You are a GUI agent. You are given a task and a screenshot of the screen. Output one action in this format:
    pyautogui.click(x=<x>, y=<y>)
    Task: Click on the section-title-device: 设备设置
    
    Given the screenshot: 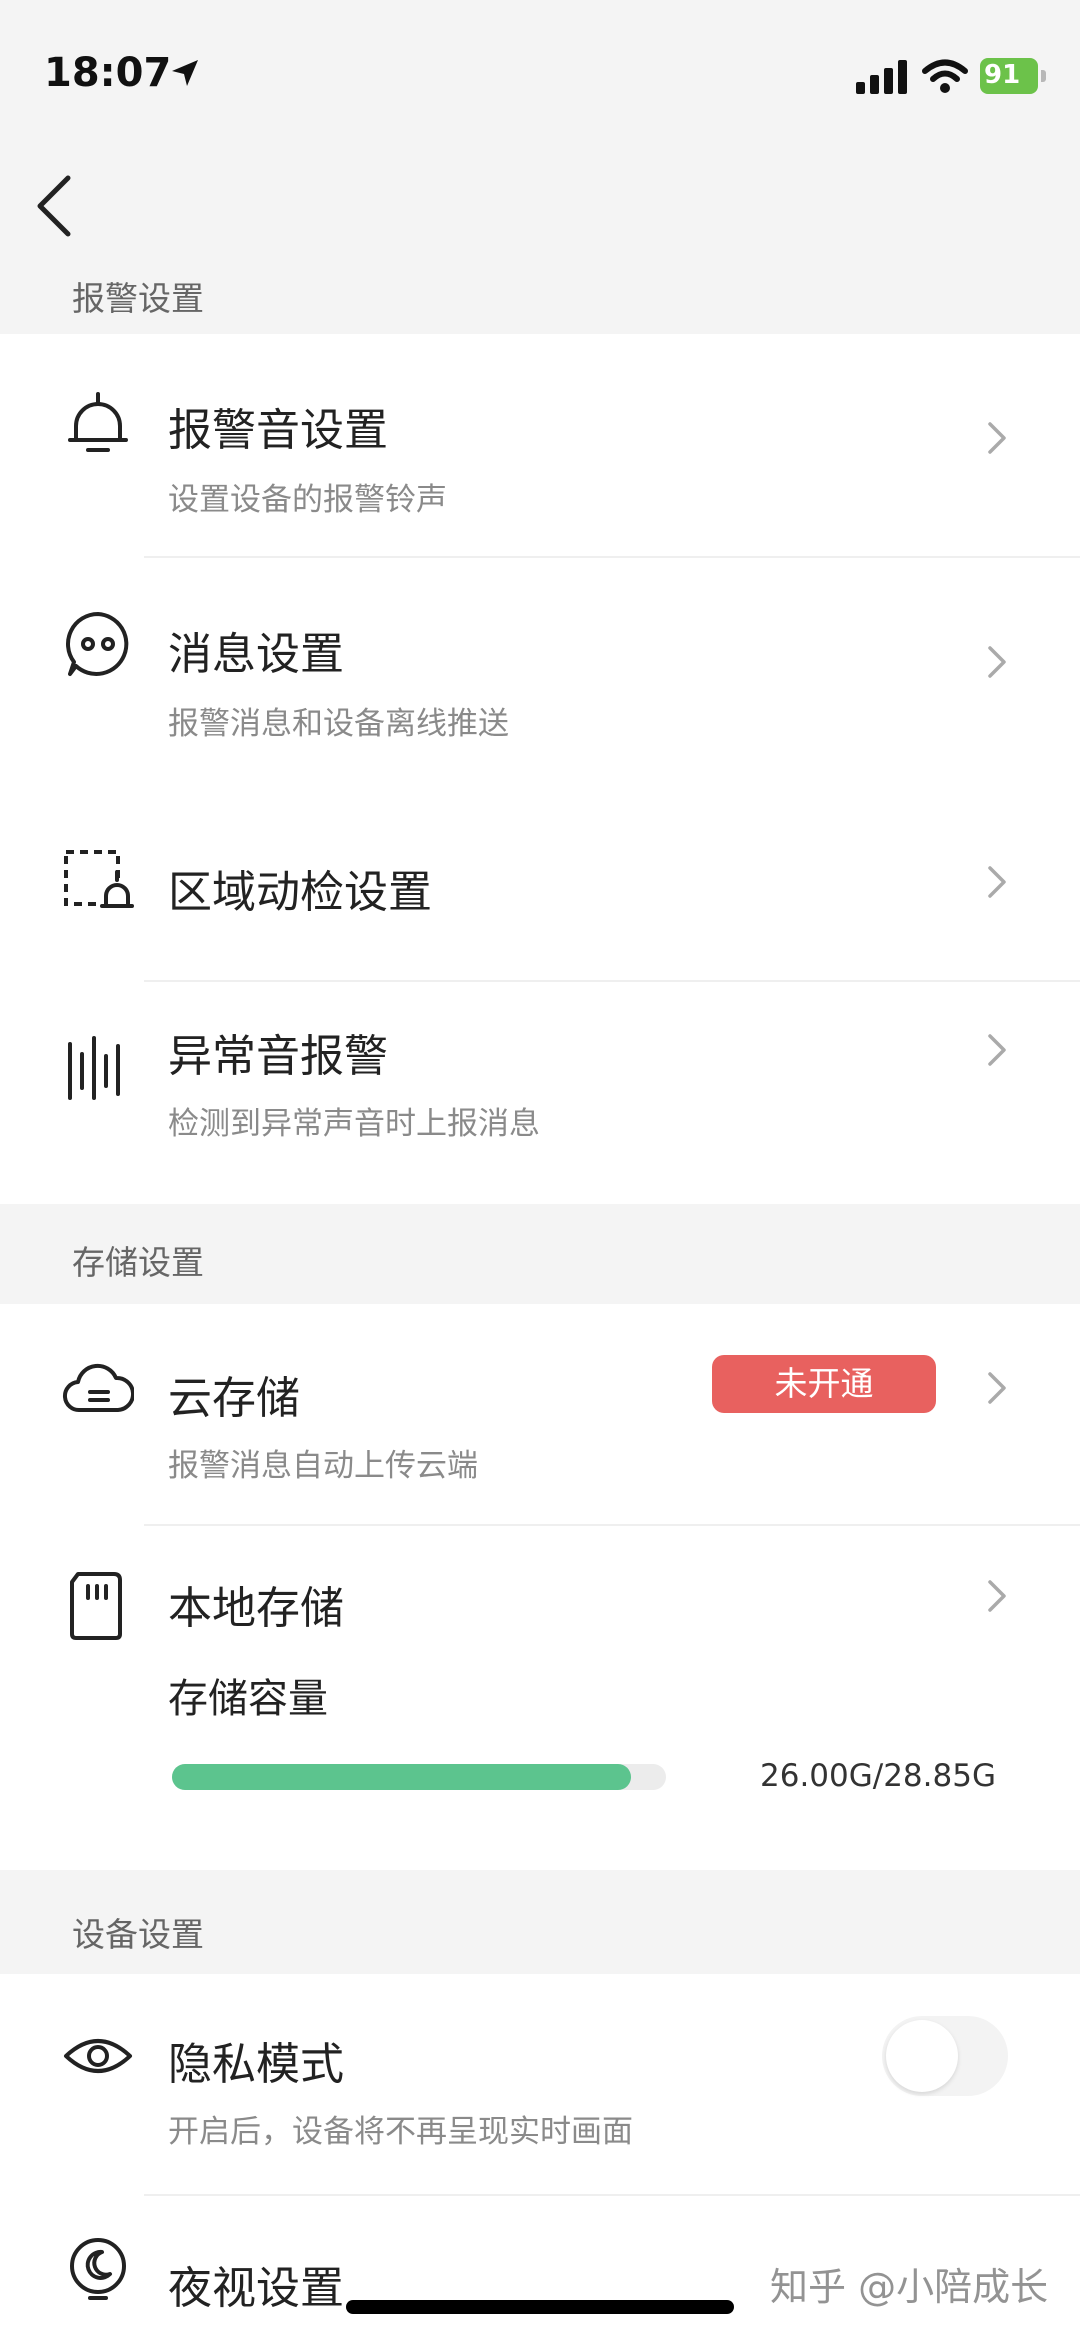 What is the action you would take?
    pyautogui.click(x=138, y=1934)
    